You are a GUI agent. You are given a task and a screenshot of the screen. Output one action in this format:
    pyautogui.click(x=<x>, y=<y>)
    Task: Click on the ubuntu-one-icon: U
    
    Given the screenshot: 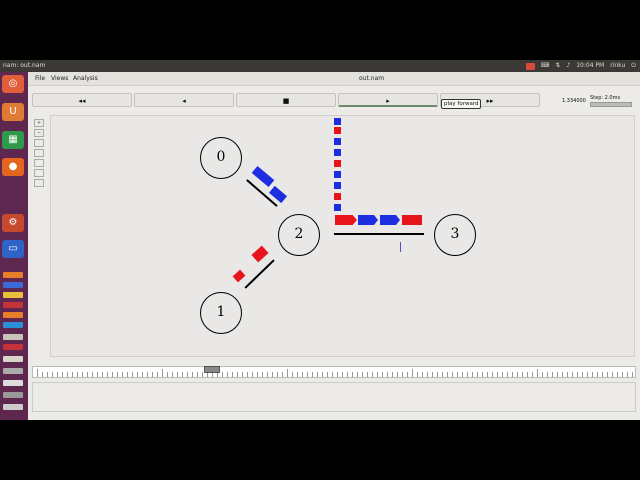 What is the action you would take?
    pyautogui.click(x=13, y=112)
    